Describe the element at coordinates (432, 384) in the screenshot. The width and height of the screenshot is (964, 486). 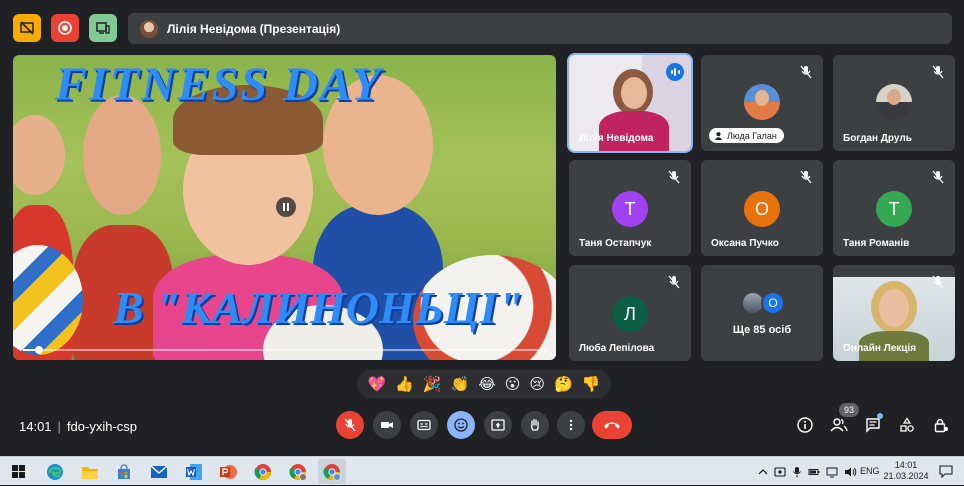
I see `reaction-option: 🎉` at that location.